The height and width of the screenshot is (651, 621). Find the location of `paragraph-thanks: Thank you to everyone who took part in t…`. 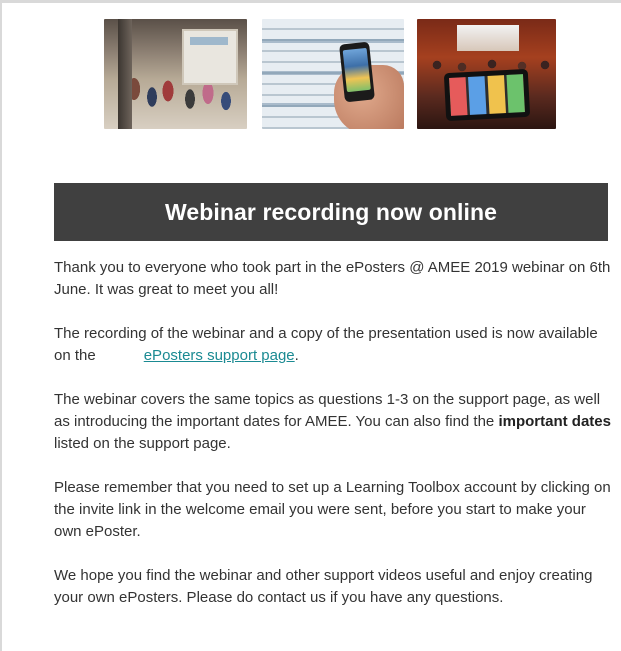

paragraph-thanks: Thank you to everyone who took part in t… is located at coordinates (332, 278).